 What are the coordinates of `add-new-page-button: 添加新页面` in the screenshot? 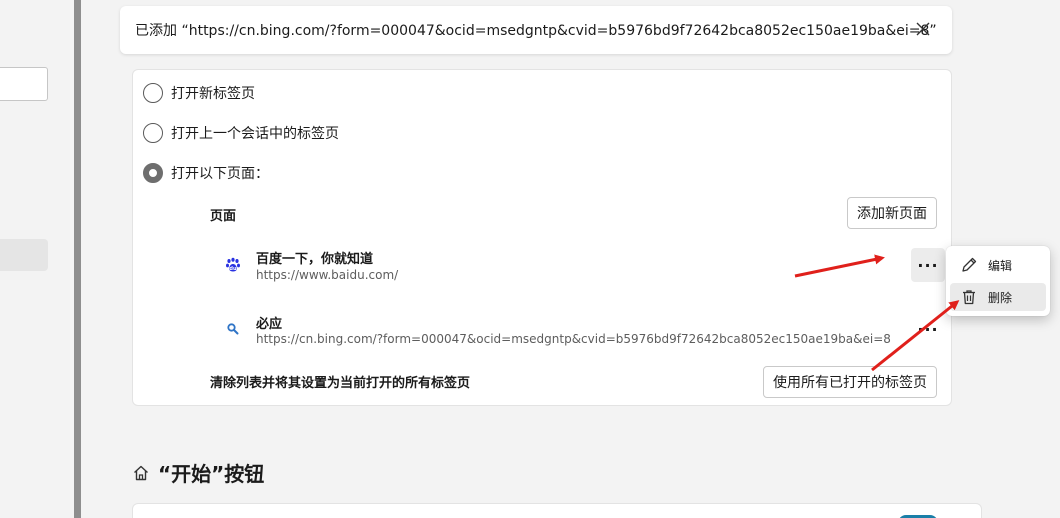 It's located at (892, 213).